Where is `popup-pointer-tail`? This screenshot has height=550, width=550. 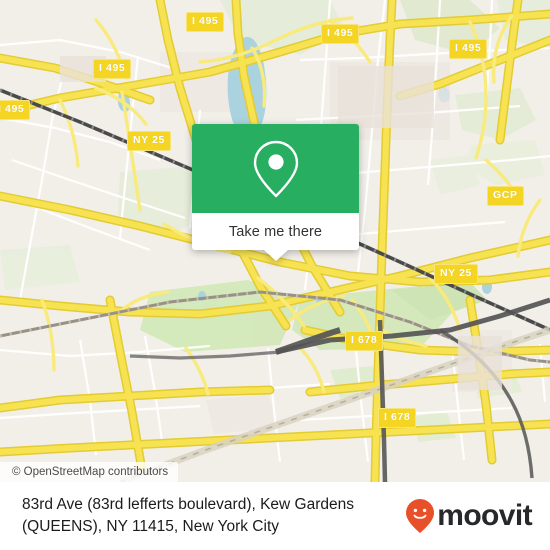
popup-pointer-tail is located at coordinates (275, 255).